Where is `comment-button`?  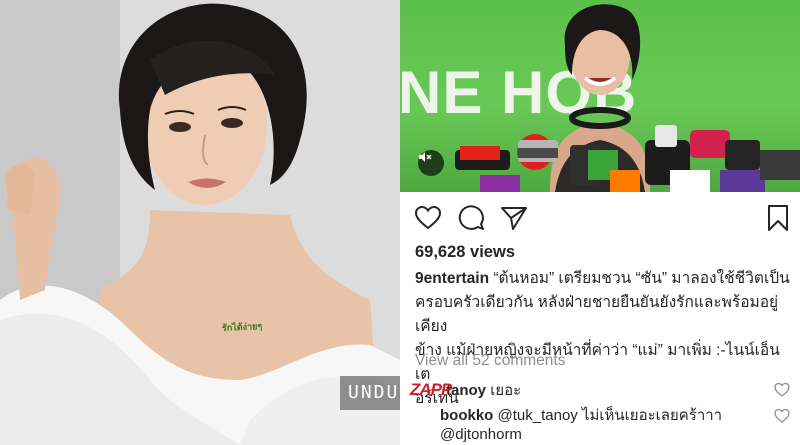
comment-button is located at coordinates (471, 218).